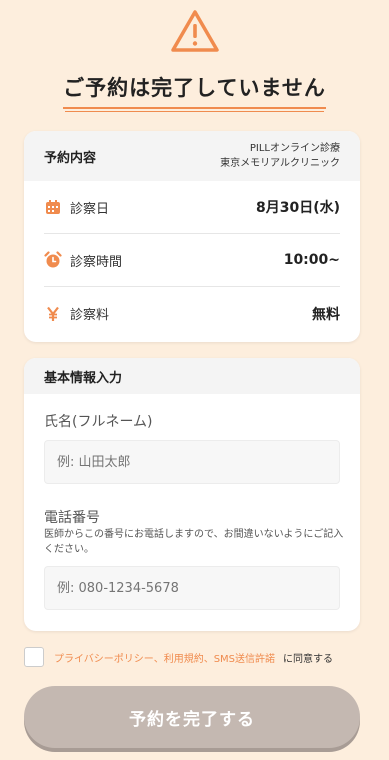 The width and height of the screenshot is (389, 760). What do you see at coordinates (297, 208) in the screenshot?
I see `date-value: 8月30日(水)` at bounding box center [297, 208].